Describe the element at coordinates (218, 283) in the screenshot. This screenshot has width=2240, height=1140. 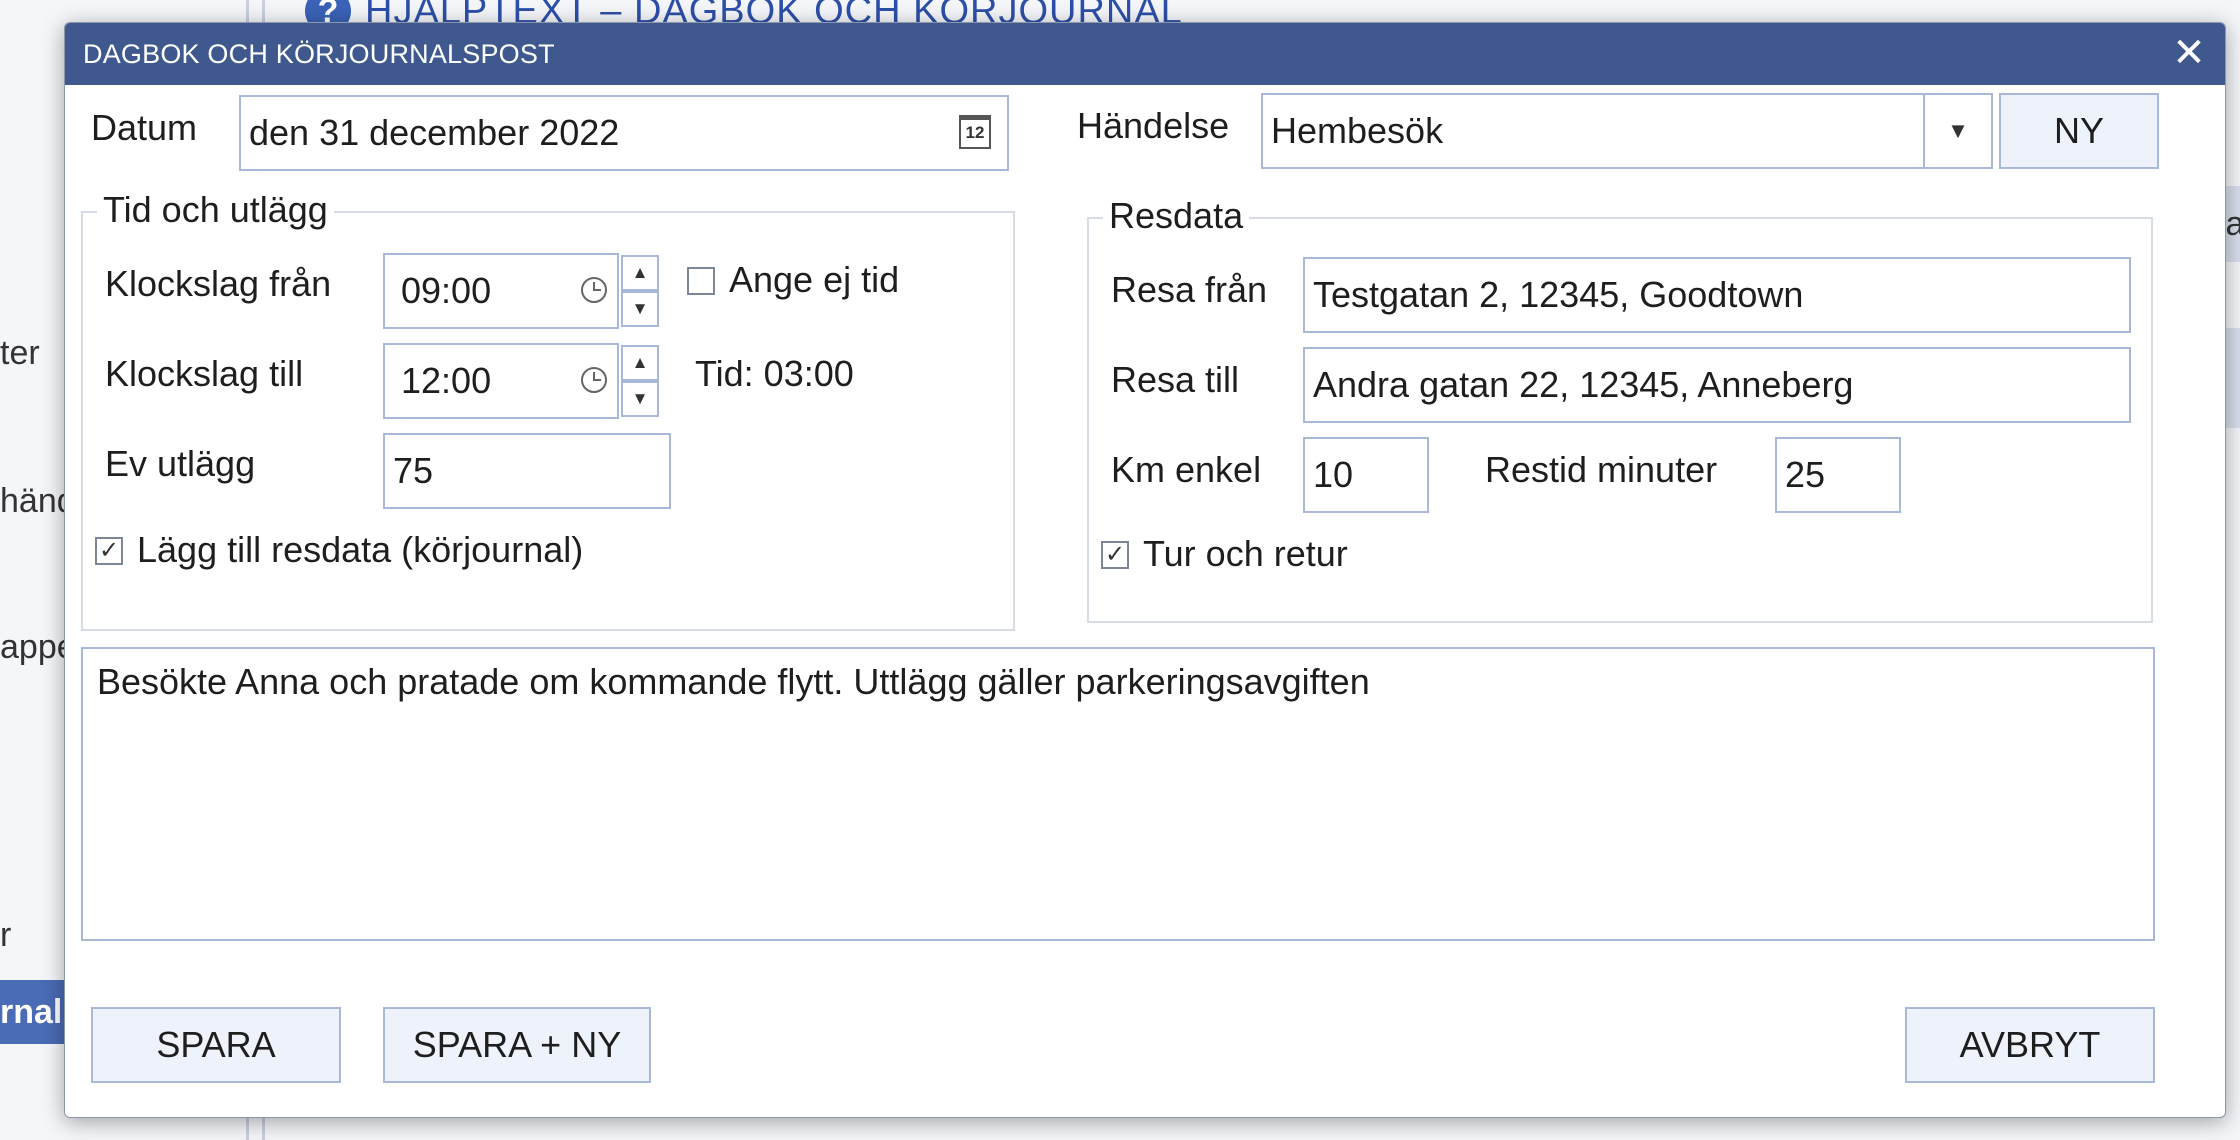
I see `time-from-label: Klockslag från` at that location.